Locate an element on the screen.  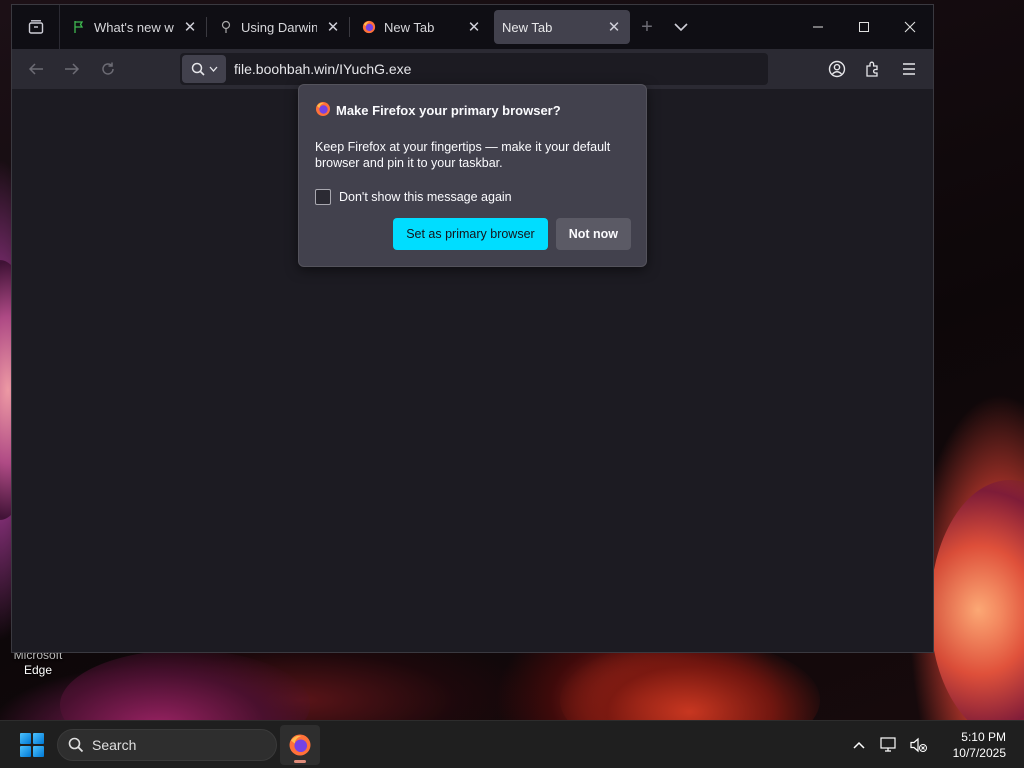
url-bar: file.boohbah.win/IYuchG.exe is located at coordinates (474, 69).